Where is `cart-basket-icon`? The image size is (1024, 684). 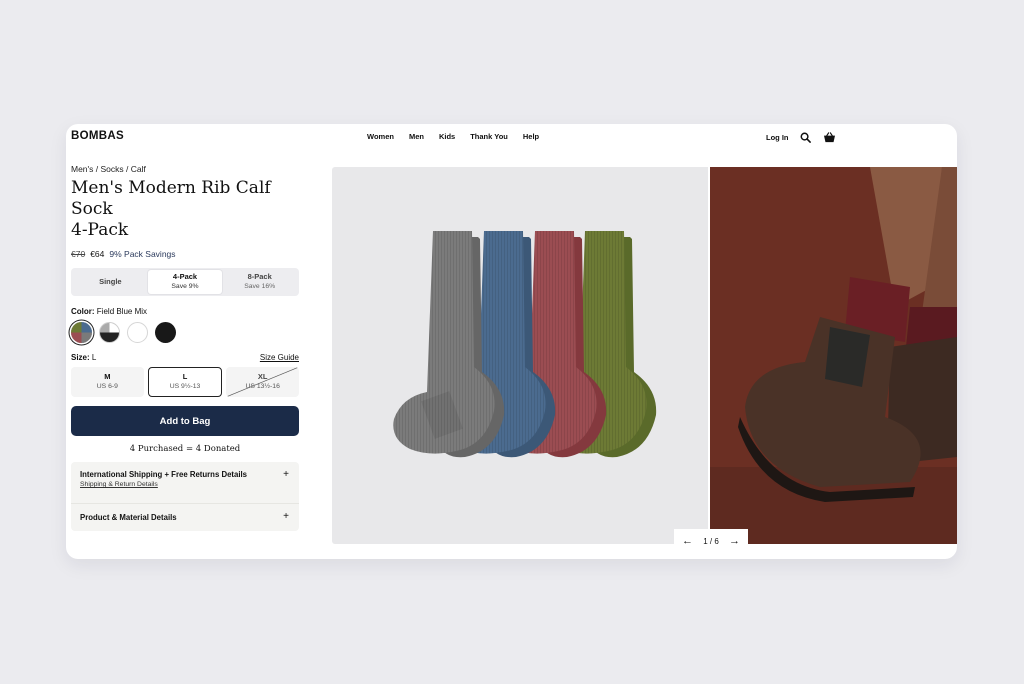
cart-basket-icon is located at coordinates (830, 137).